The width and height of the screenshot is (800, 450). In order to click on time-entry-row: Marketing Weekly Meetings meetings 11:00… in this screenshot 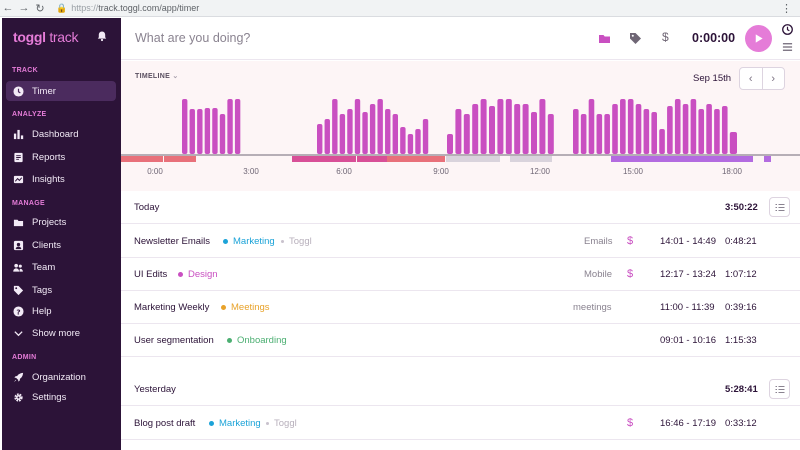, I will do `click(460, 307)`.